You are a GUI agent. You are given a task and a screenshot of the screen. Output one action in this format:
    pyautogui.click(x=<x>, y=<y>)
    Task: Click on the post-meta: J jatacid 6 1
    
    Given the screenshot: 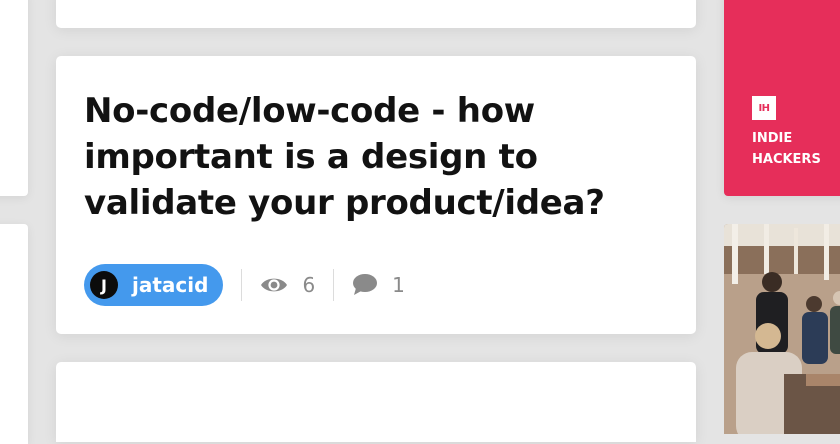 What is the action you would take?
    pyautogui.click(x=244, y=285)
    